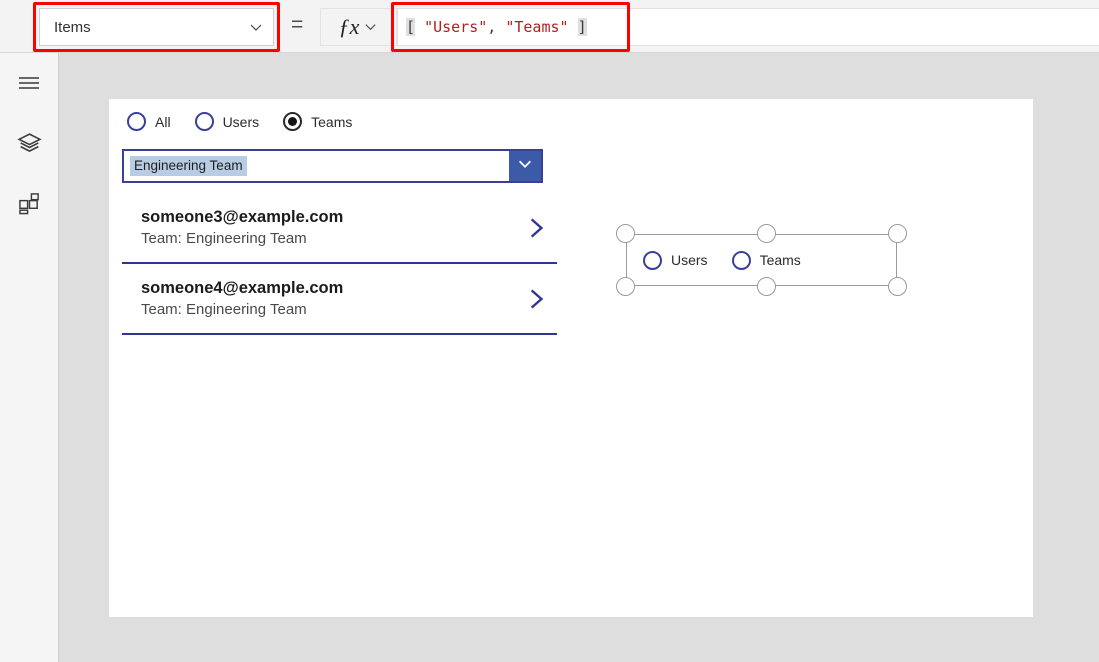 Image resolution: width=1099 pixels, height=662 pixels. I want to click on sidebar-item-menu, so click(29, 83).